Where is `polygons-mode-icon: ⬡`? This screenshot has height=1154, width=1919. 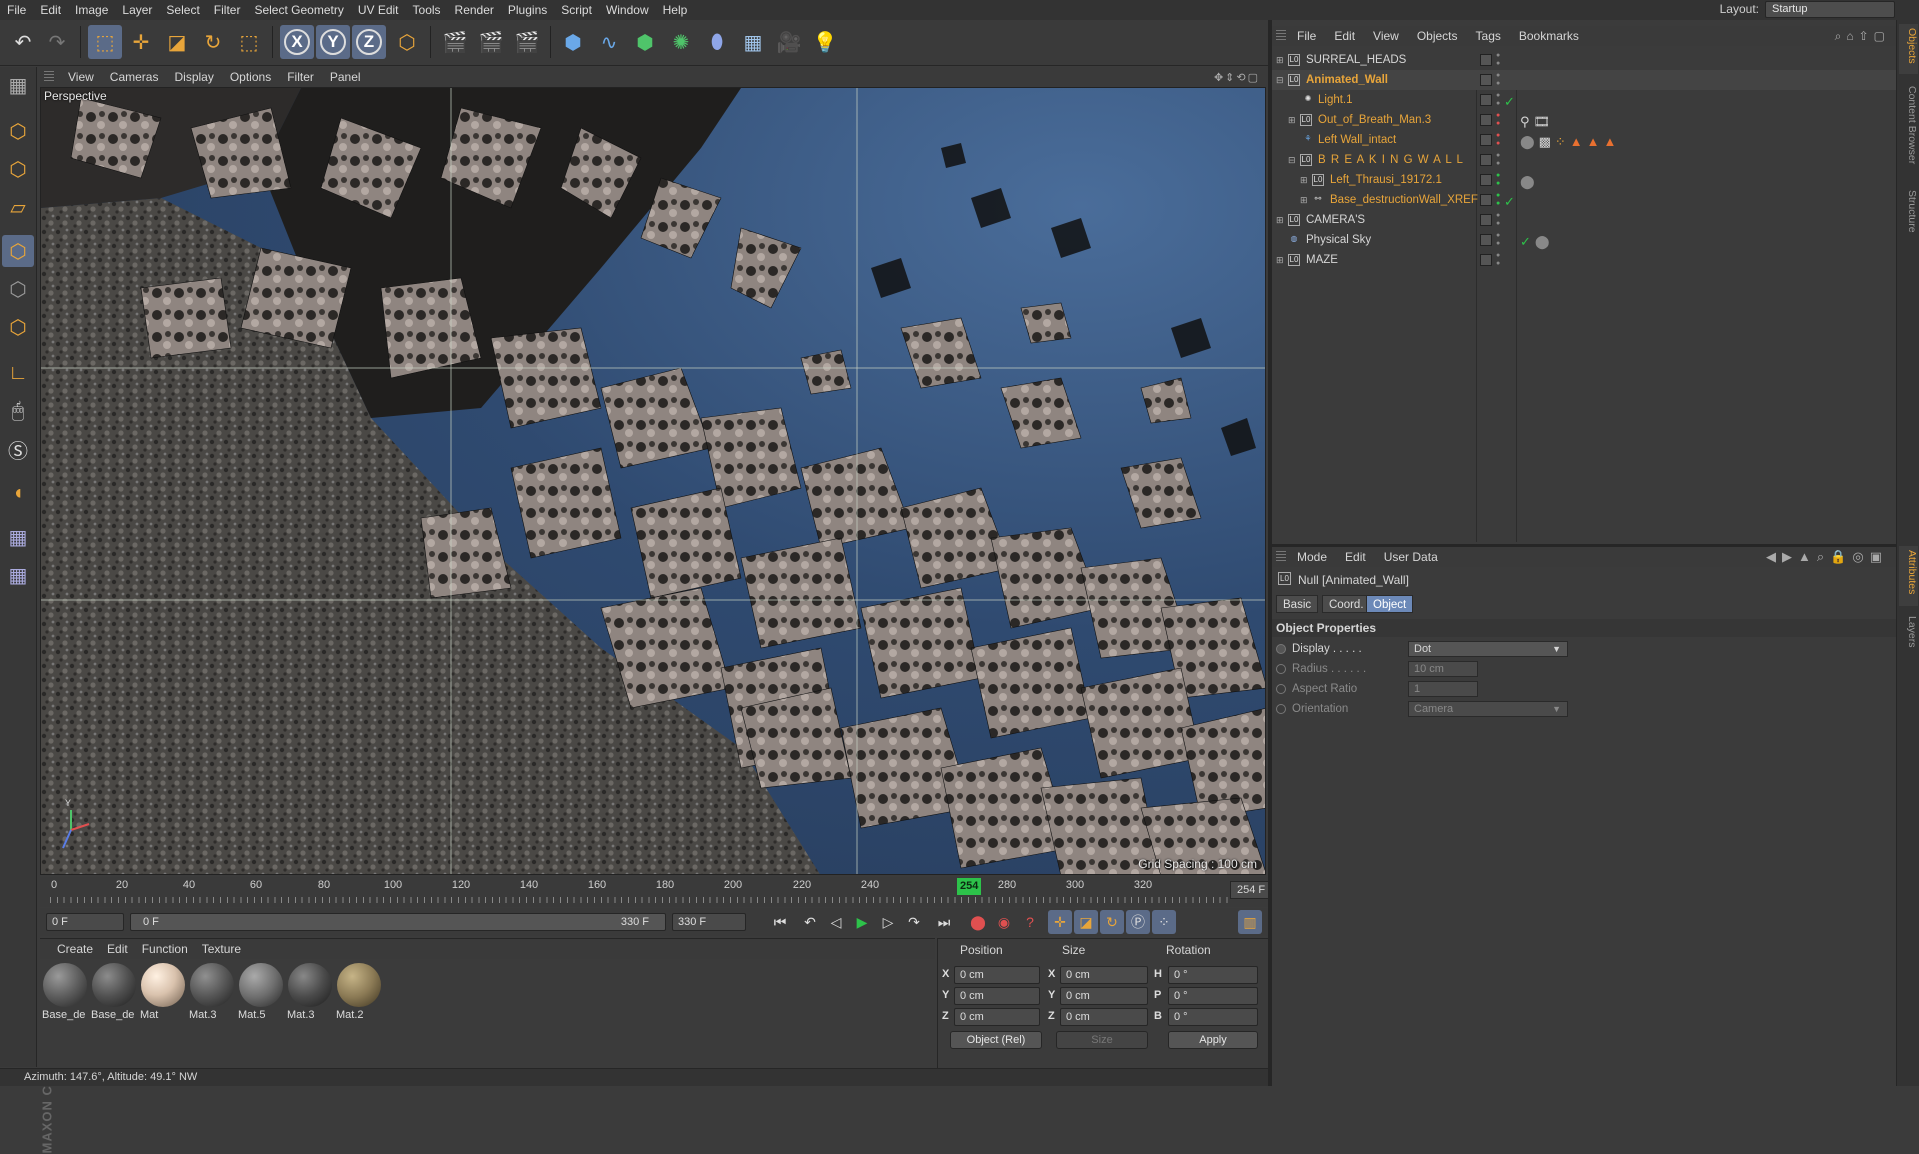 polygons-mode-icon: ⬡ is located at coordinates (18, 327).